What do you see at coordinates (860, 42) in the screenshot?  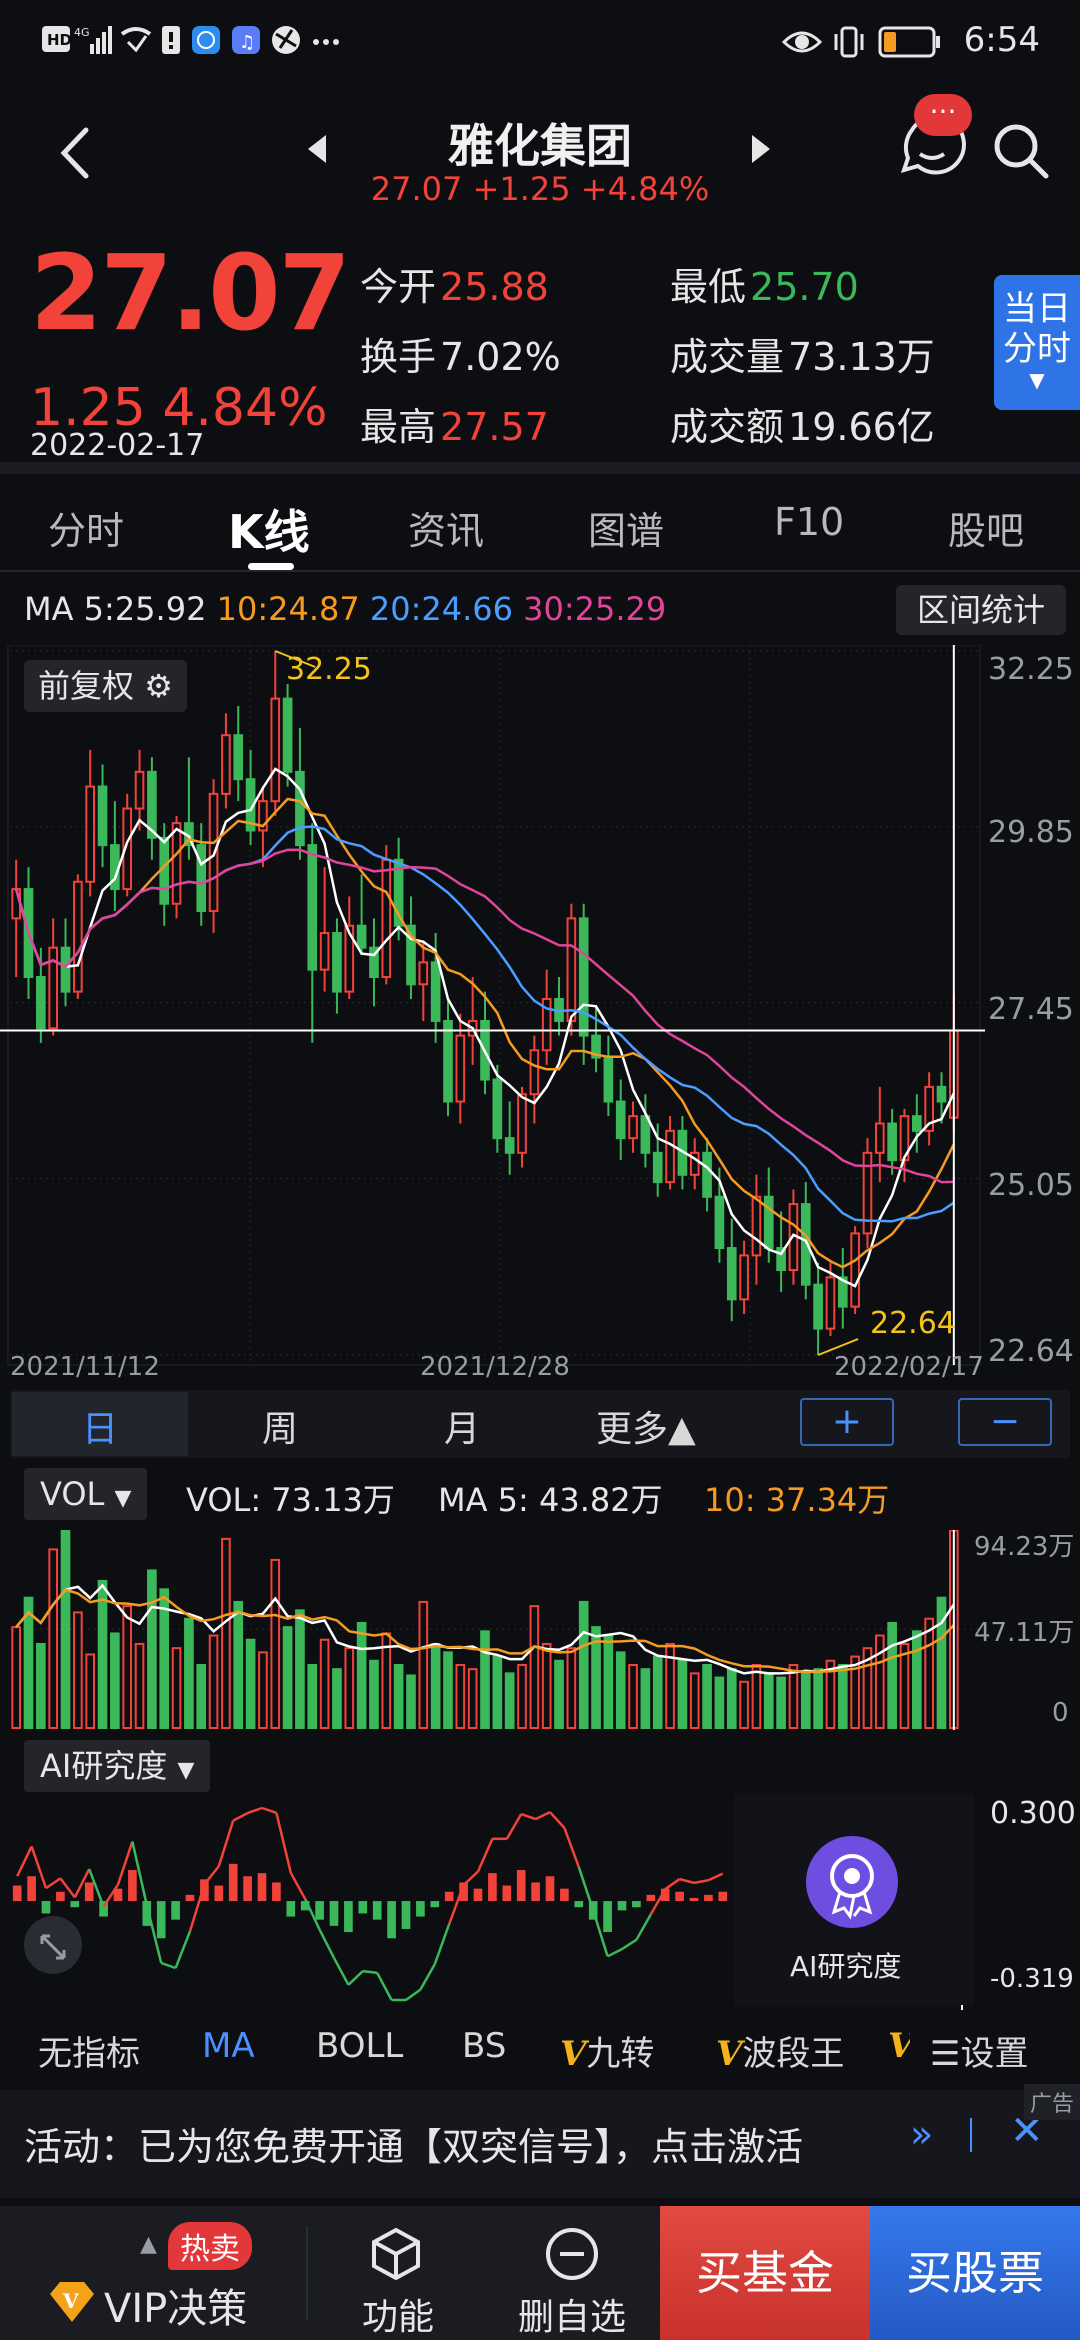 I see `status-right-icons` at bounding box center [860, 42].